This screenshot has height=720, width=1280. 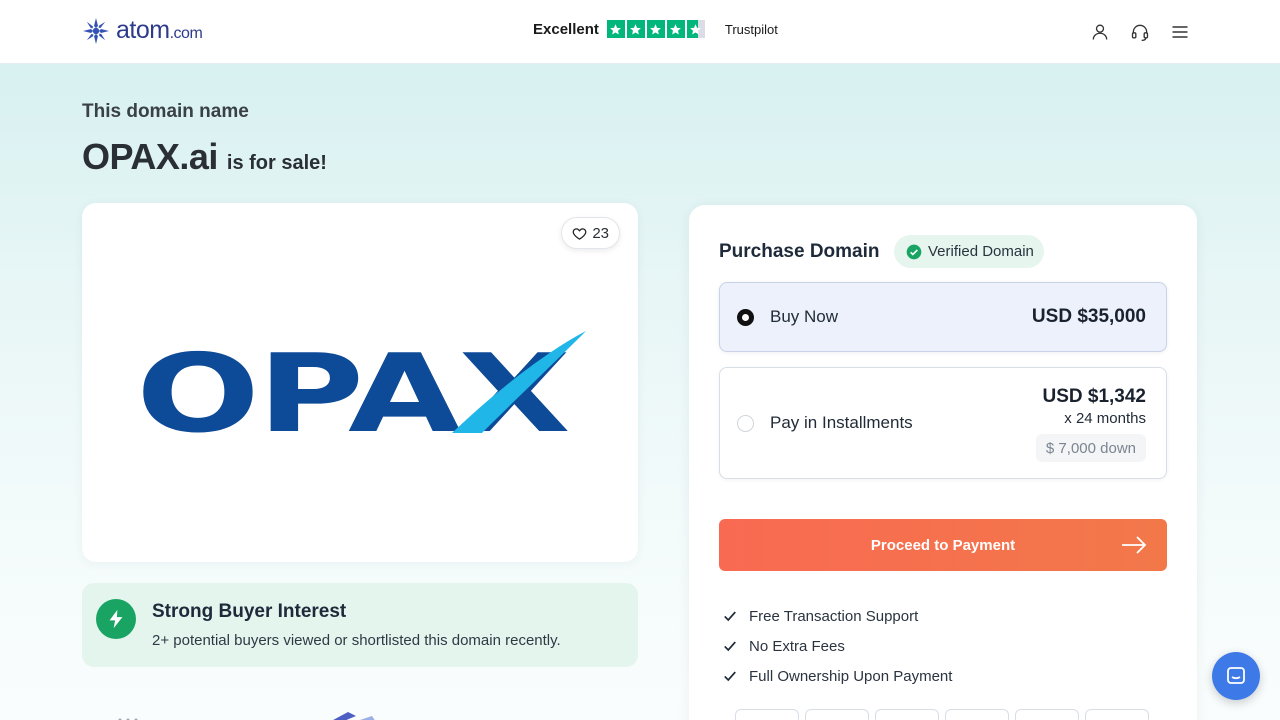 I want to click on opax-brand-logo: OPAX, so click(x=361, y=387).